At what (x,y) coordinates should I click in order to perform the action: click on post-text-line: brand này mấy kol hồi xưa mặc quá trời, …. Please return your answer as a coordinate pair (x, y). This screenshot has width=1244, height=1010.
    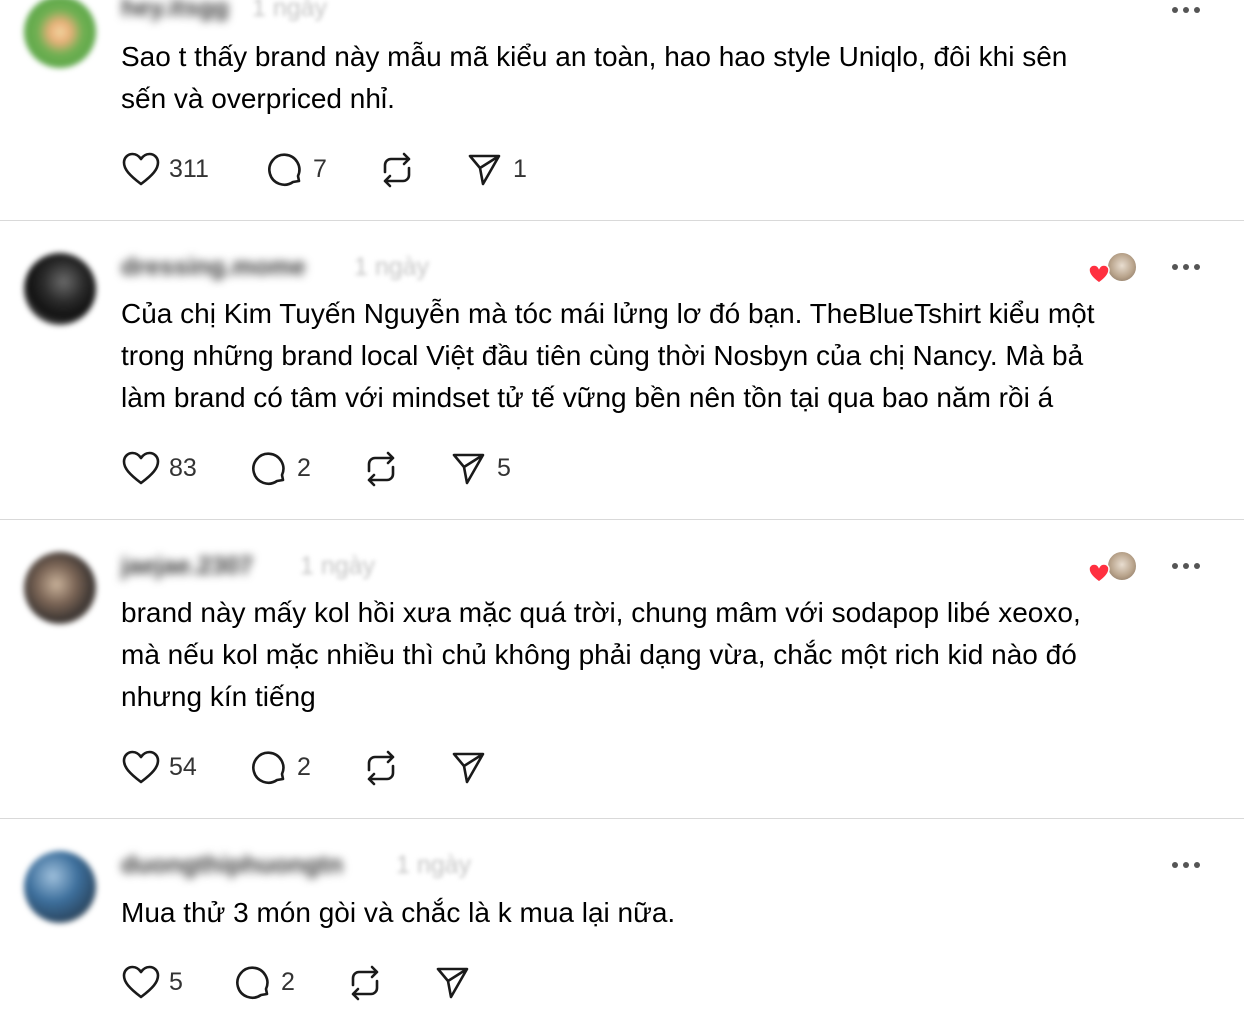
    Looking at the image, I should click on (601, 612).